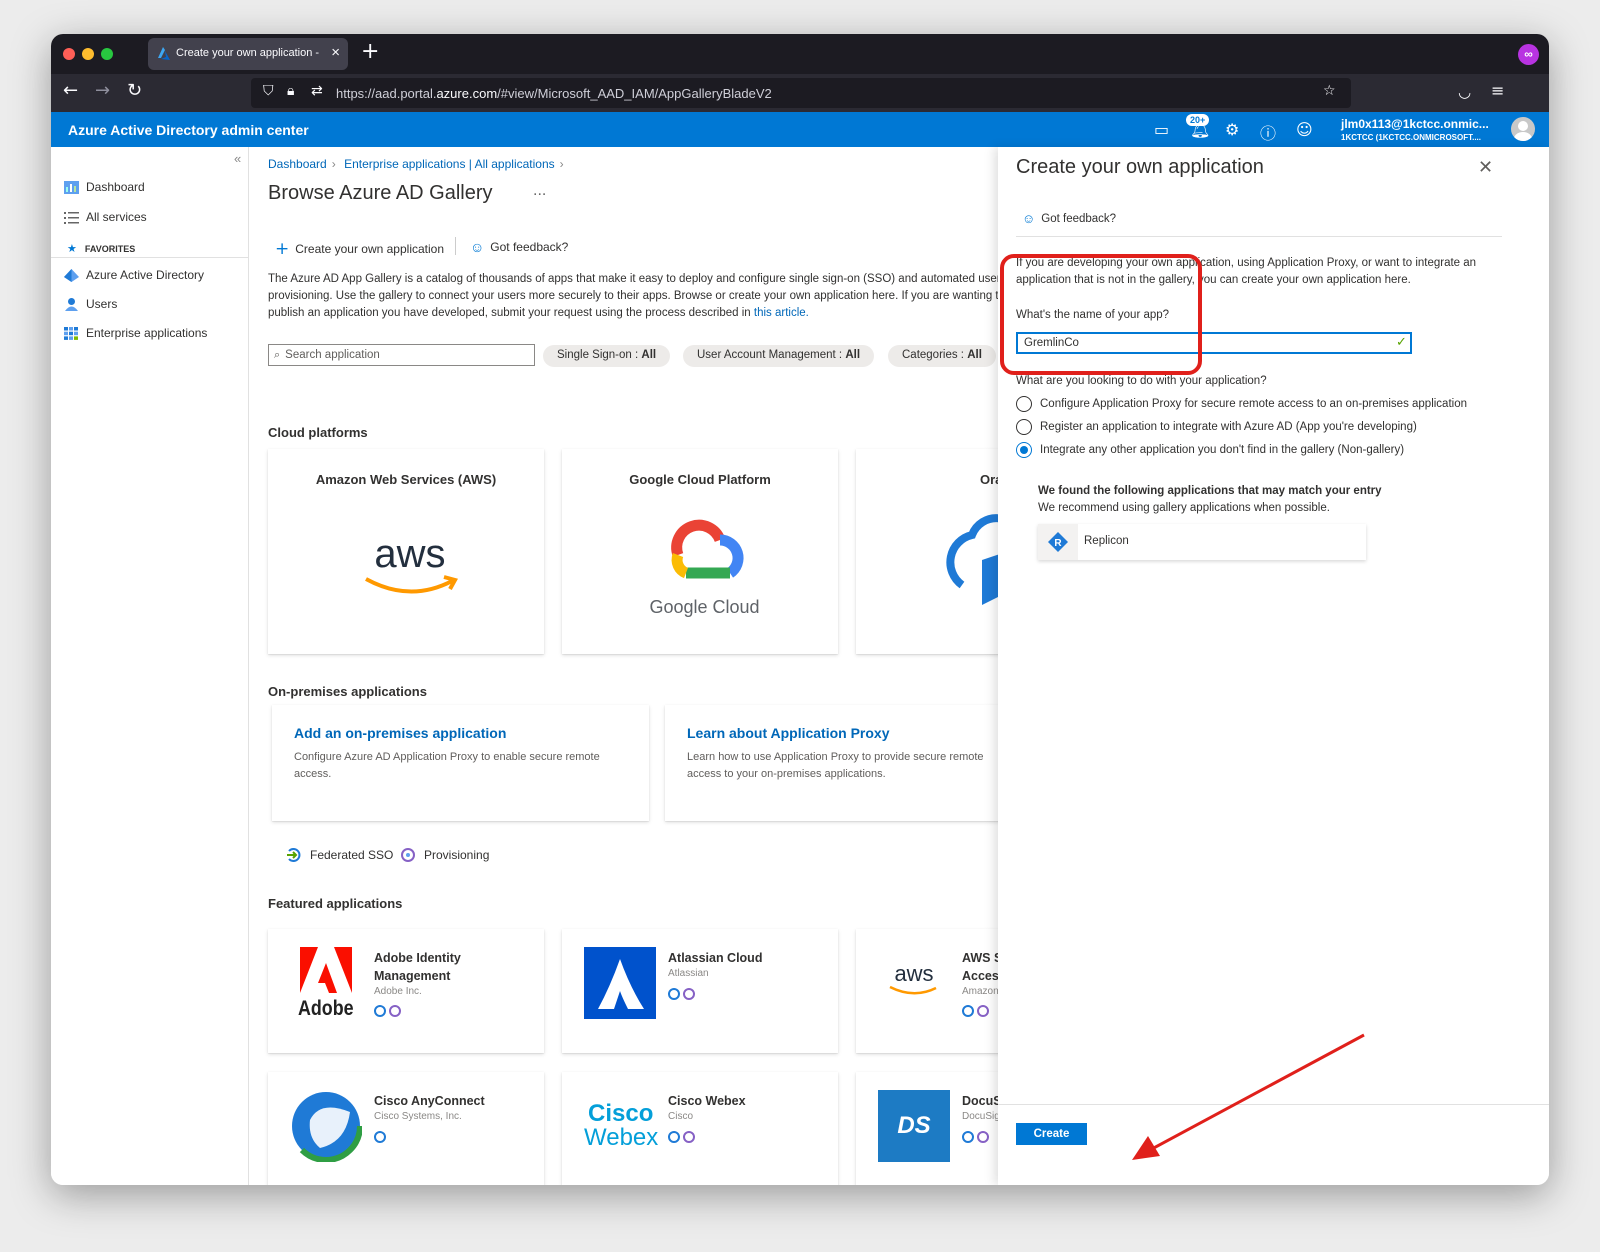  What do you see at coordinates (69, 54) in the screenshot?
I see `close-window-button` at bounding box center [69, 54].